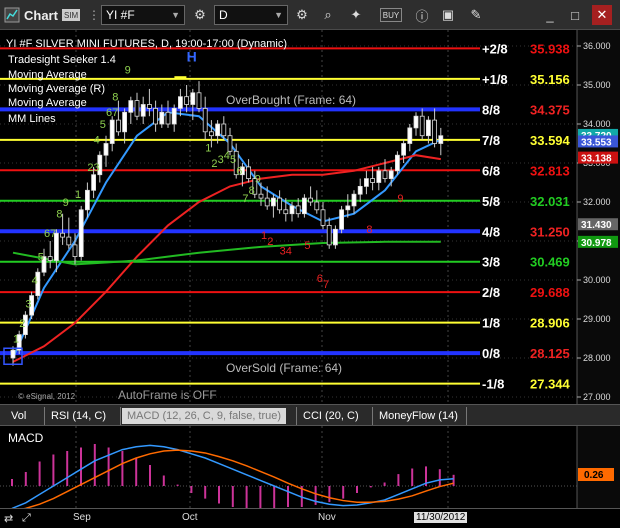 This screenshot has height=528, width=620. What do you see at coordinates (331, 416) in the screenshot?
I see `tab-cci: CCI (20, C)` at bounding box center [331, 416].